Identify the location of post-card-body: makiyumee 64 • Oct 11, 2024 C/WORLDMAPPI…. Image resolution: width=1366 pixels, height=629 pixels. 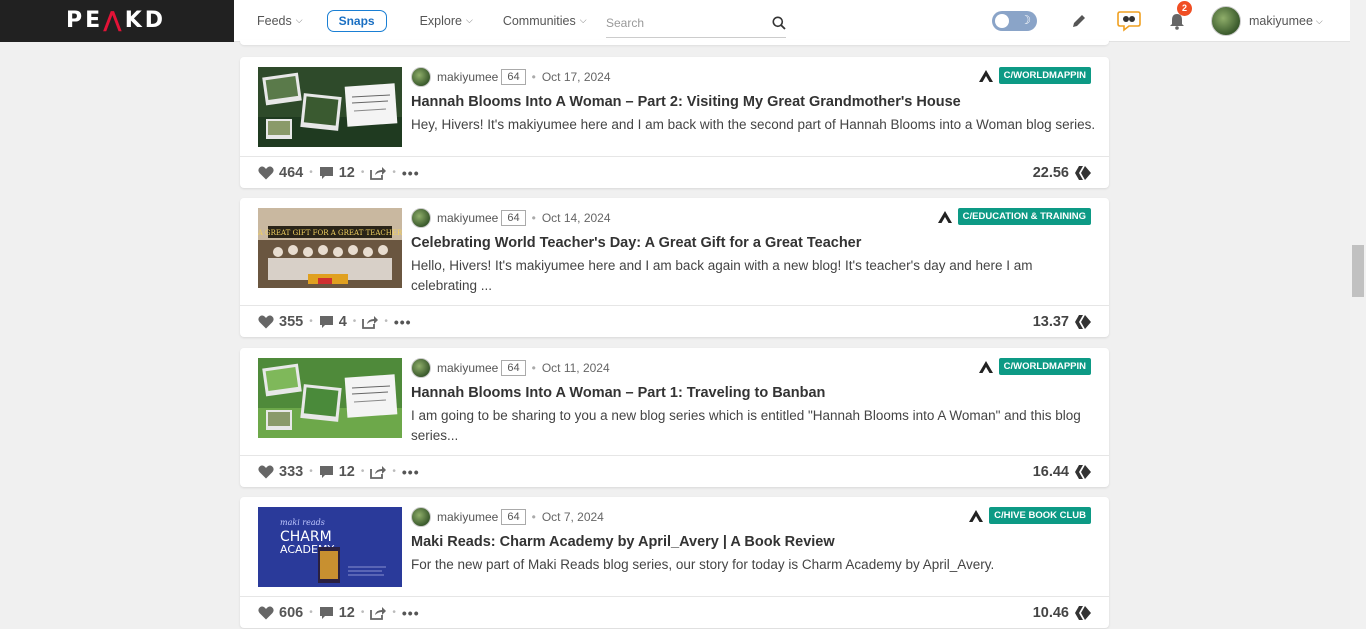
(674, 401).